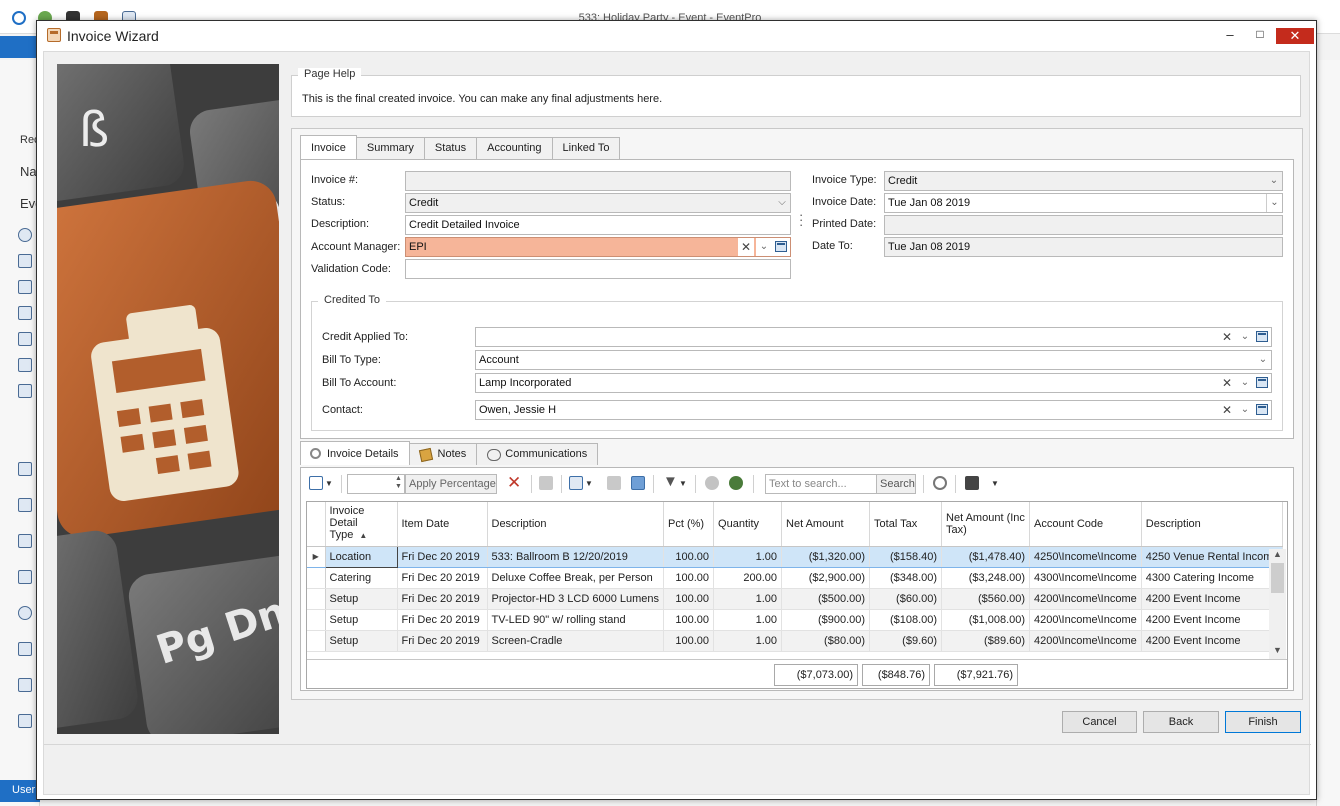 Image resolution: width=1340 pixels, height=806 pixels. I want to click on home-icon, so click(25, 469).